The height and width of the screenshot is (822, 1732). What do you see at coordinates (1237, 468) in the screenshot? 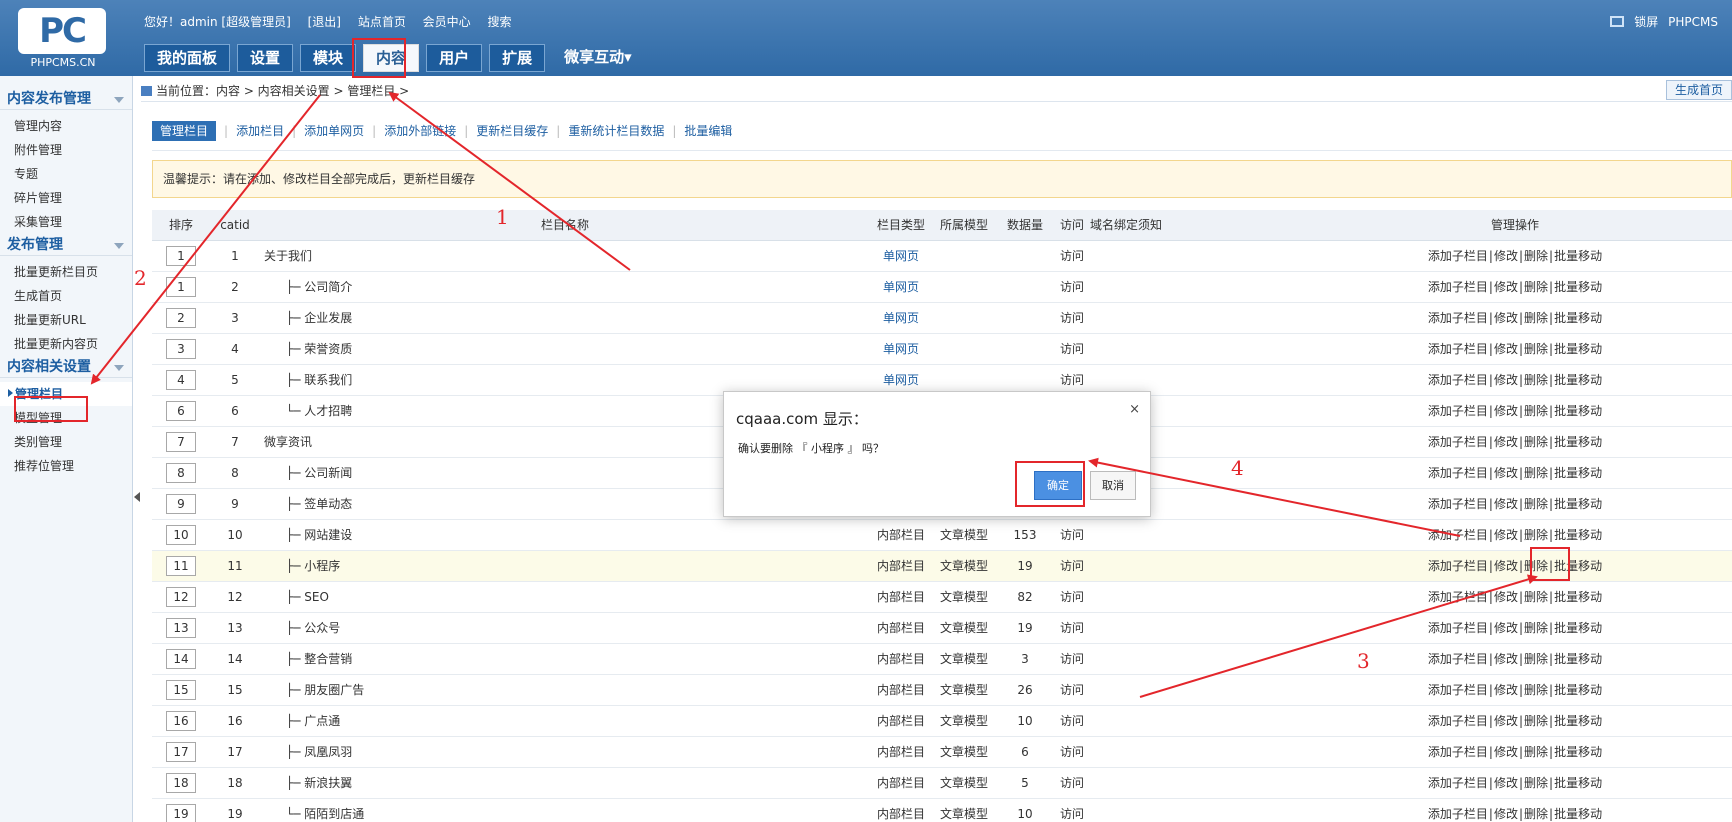
I see `annotation-label-4: 4` at bounding box center [1237, 468].